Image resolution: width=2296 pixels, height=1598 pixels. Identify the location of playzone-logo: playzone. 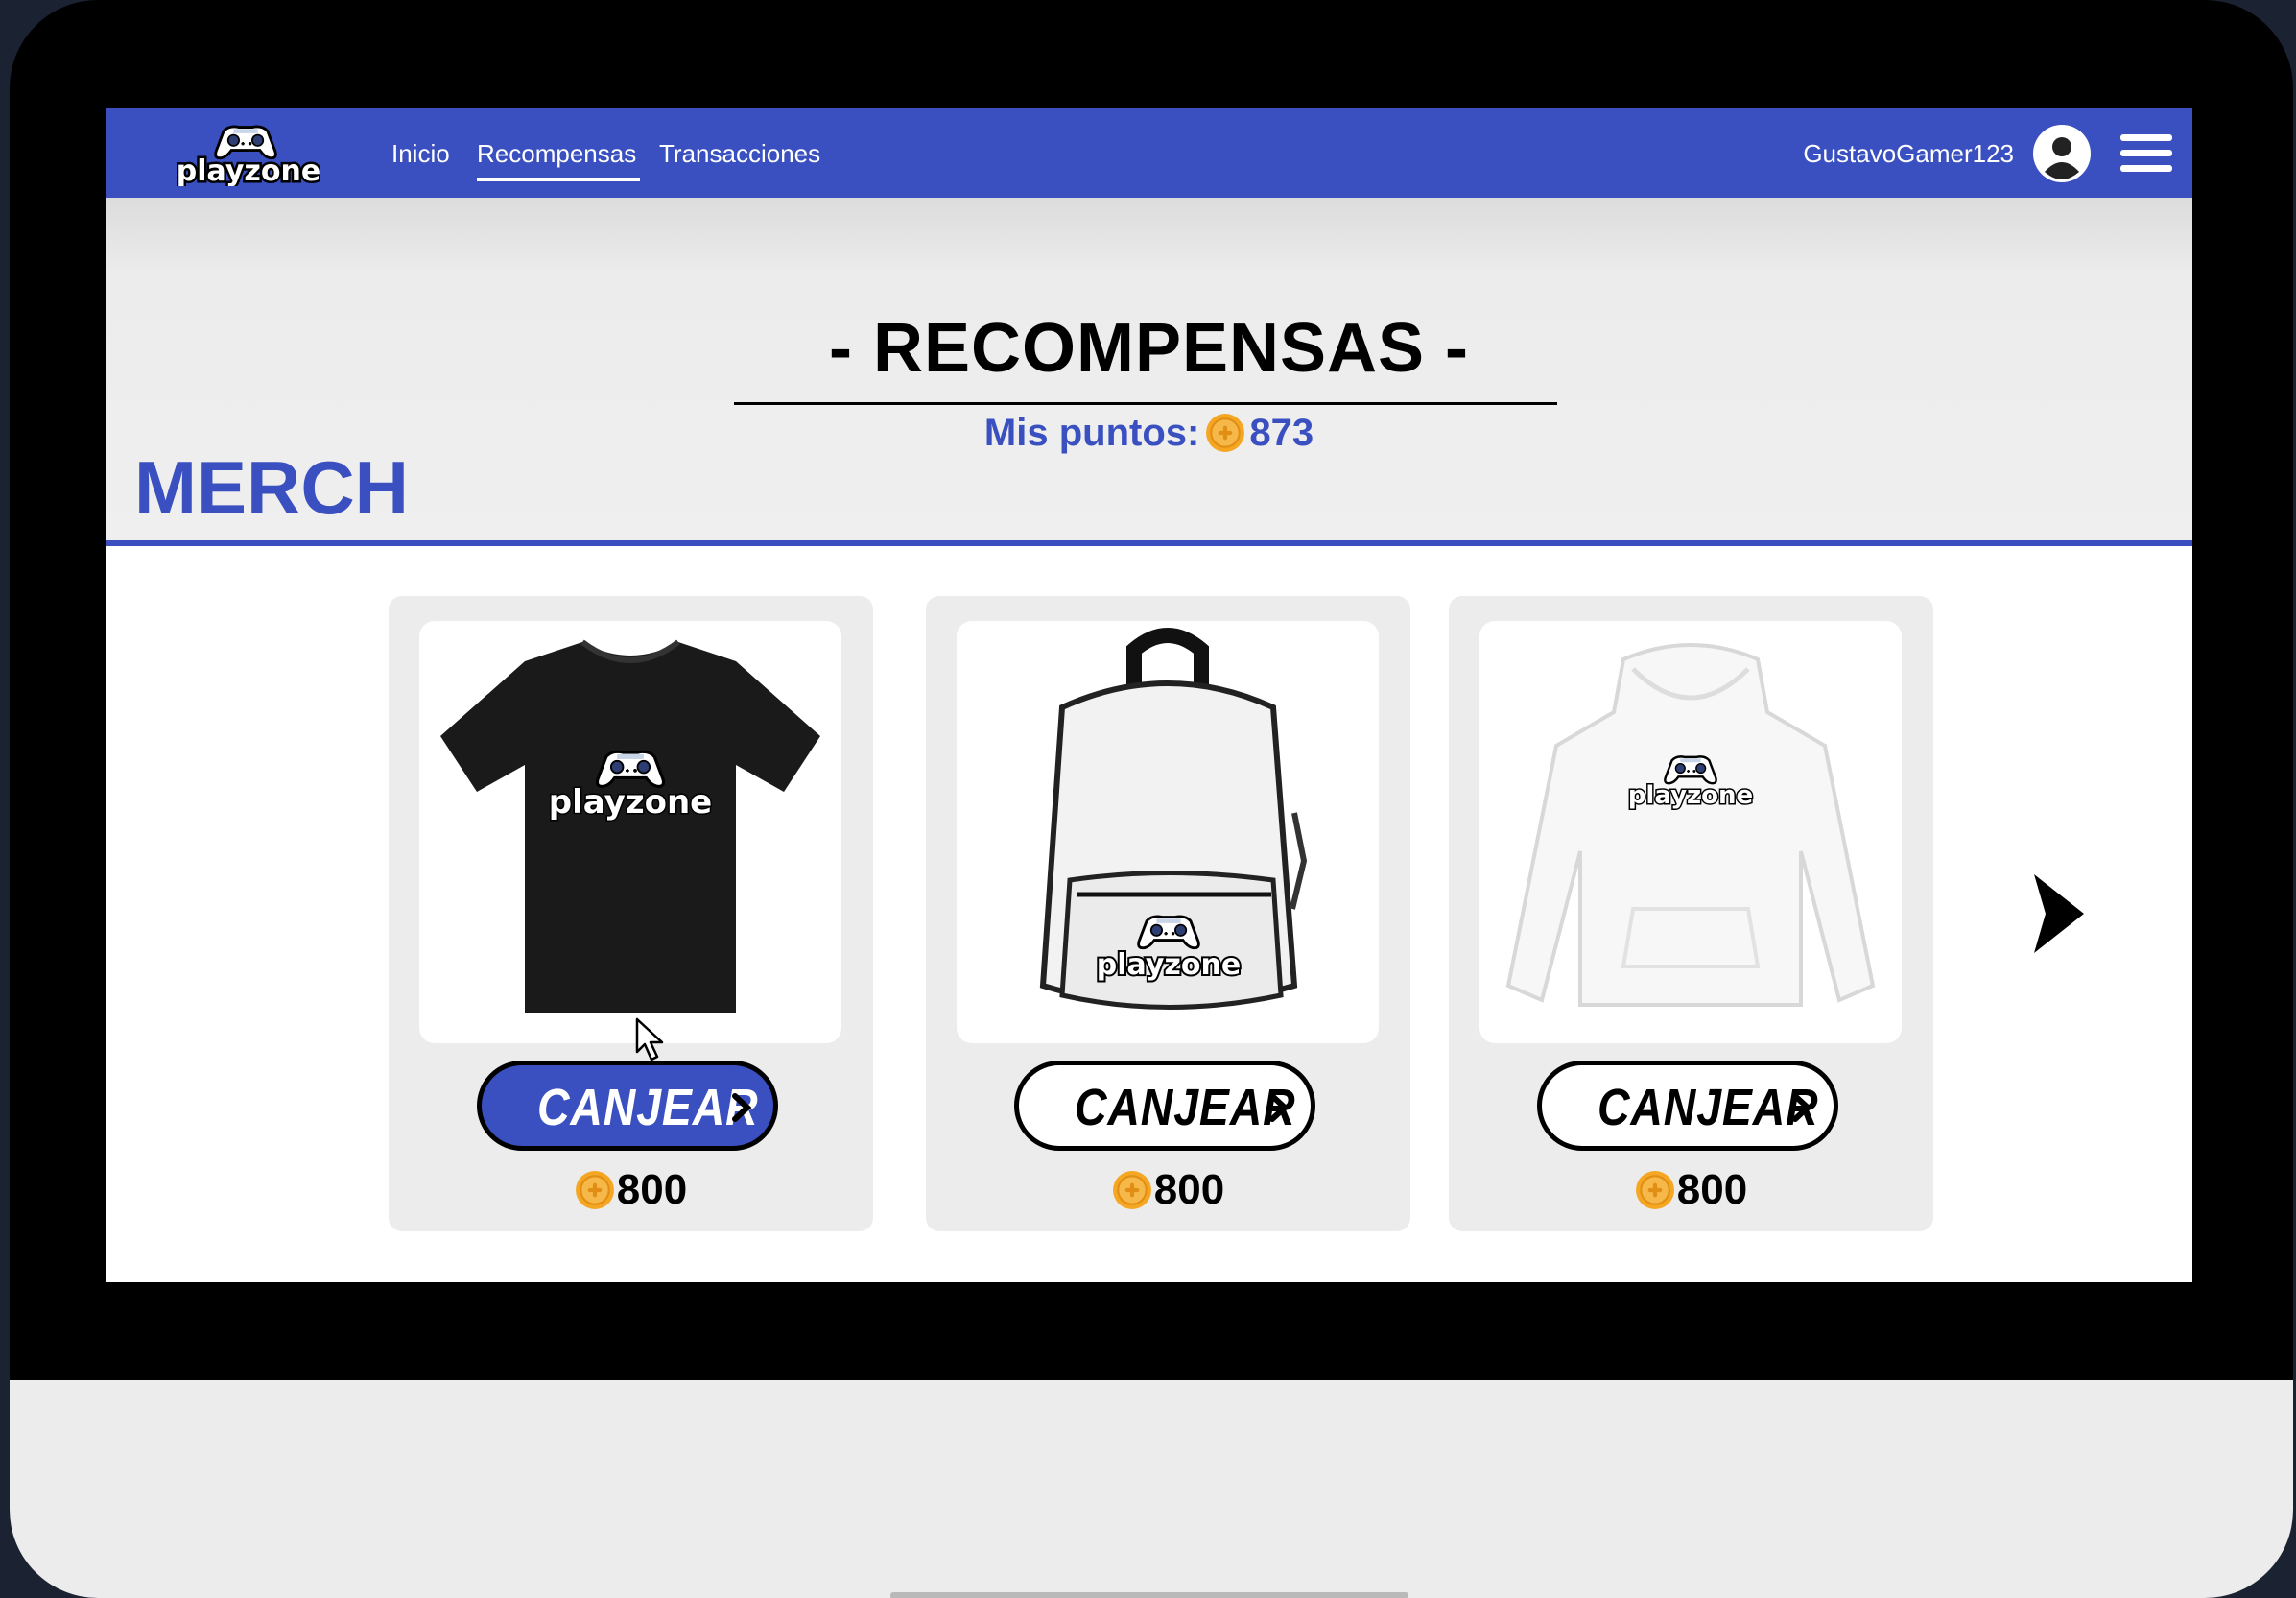
(248, 156).